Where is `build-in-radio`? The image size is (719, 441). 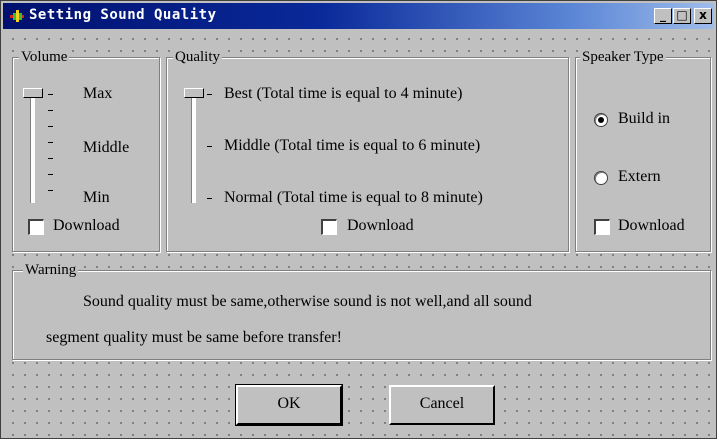
build-in-radio is located at coordinates (601, 120).